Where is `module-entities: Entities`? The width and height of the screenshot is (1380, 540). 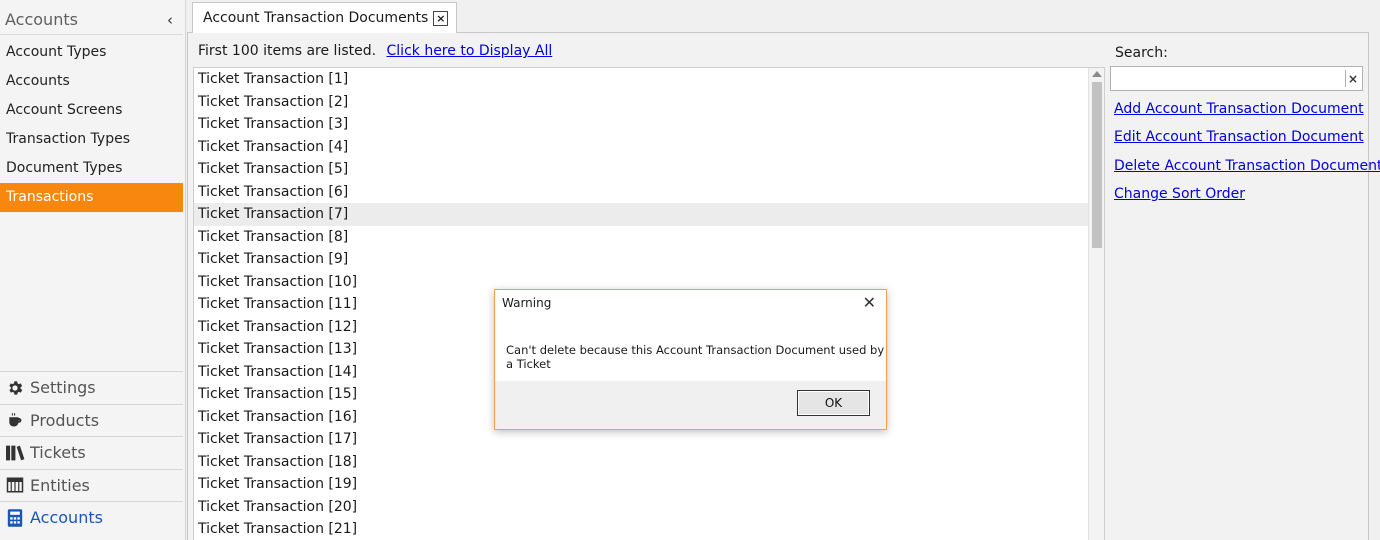
module-entities: Entities is located at coordinates (91, 485).